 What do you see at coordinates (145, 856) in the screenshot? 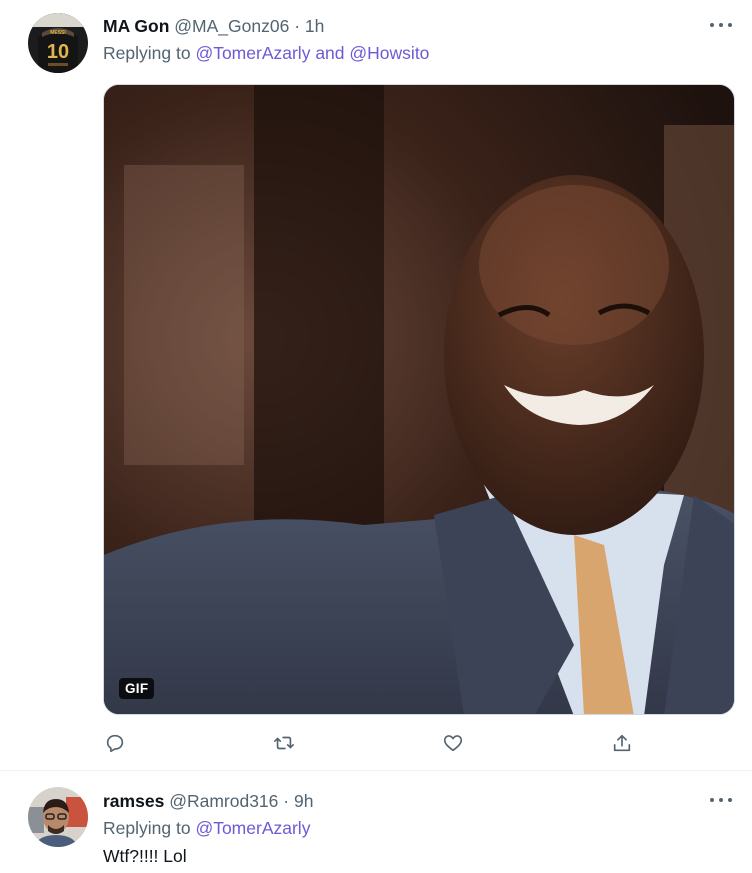
I see `tweet-text: Wtf?!!!! Lol` at bounding box center [145, 856].